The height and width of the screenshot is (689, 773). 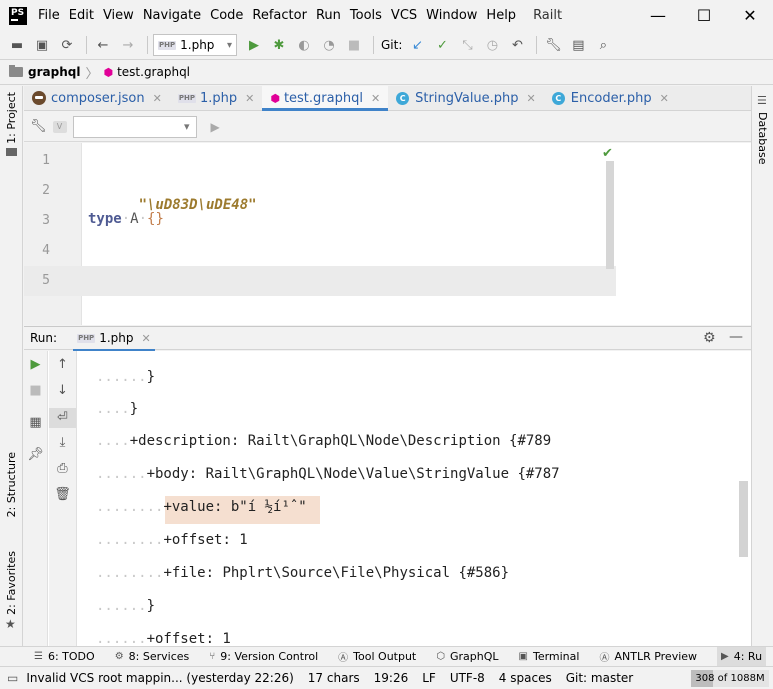 I want to click on run-tab-1-php: PHP 1.php ✕, so click(x=114, y=338).